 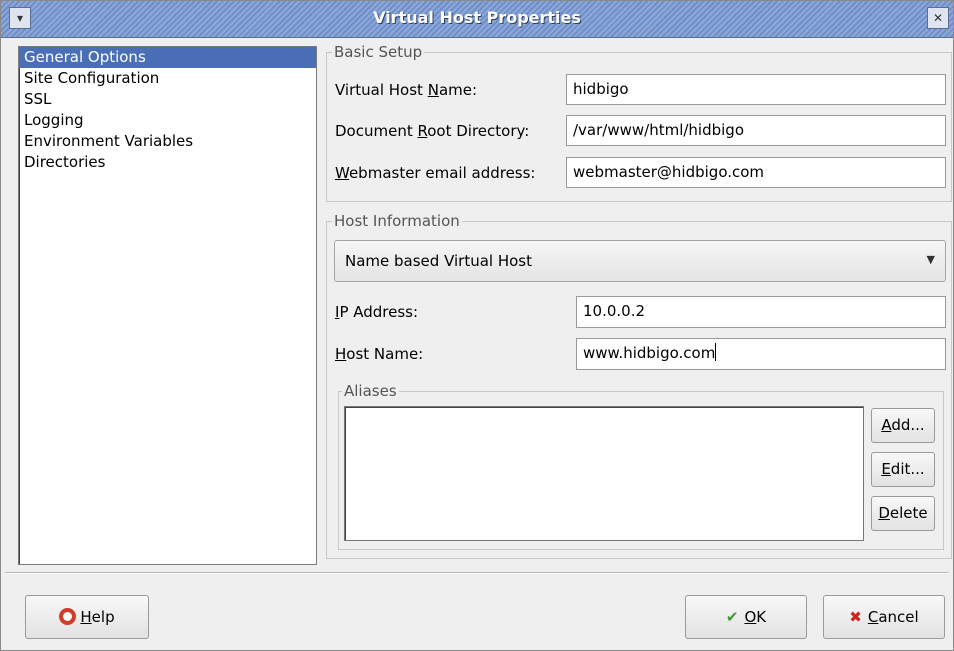 I want to click on title-bar: ▾ Virtual Host Properties ✕, so click(x=477, y=19).